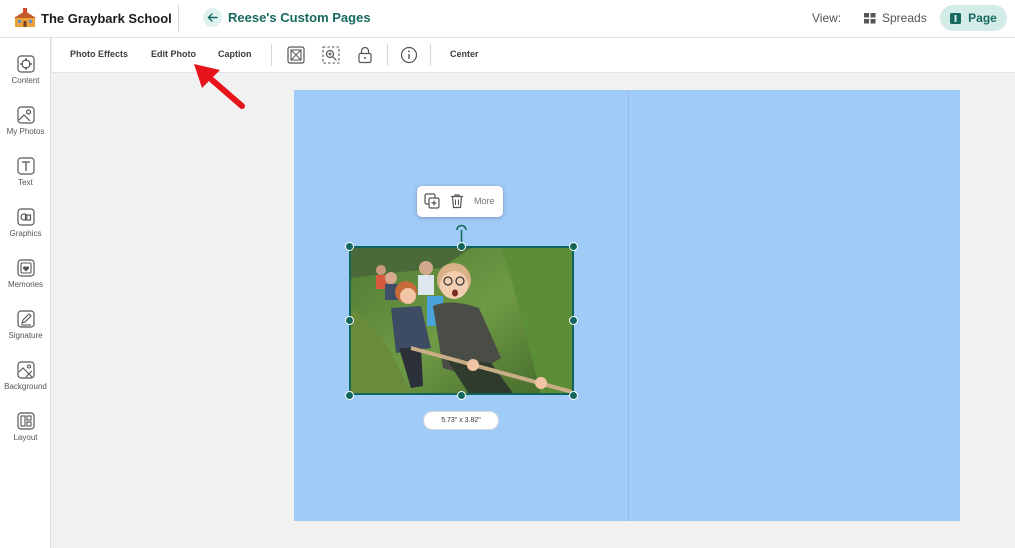 The width and height of the screenshot is (1015, 548). I want to click on crop-icon, so click(296, 55).